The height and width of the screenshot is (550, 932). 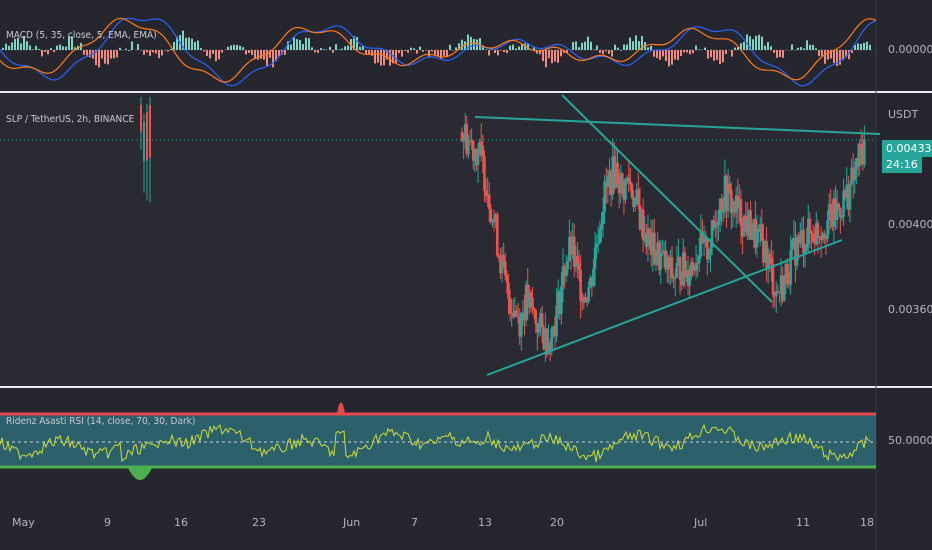 What do you see at coordinates (485, 522) in the screenshot?
I see `time-tick: 13` at bounding box center [485, 522].